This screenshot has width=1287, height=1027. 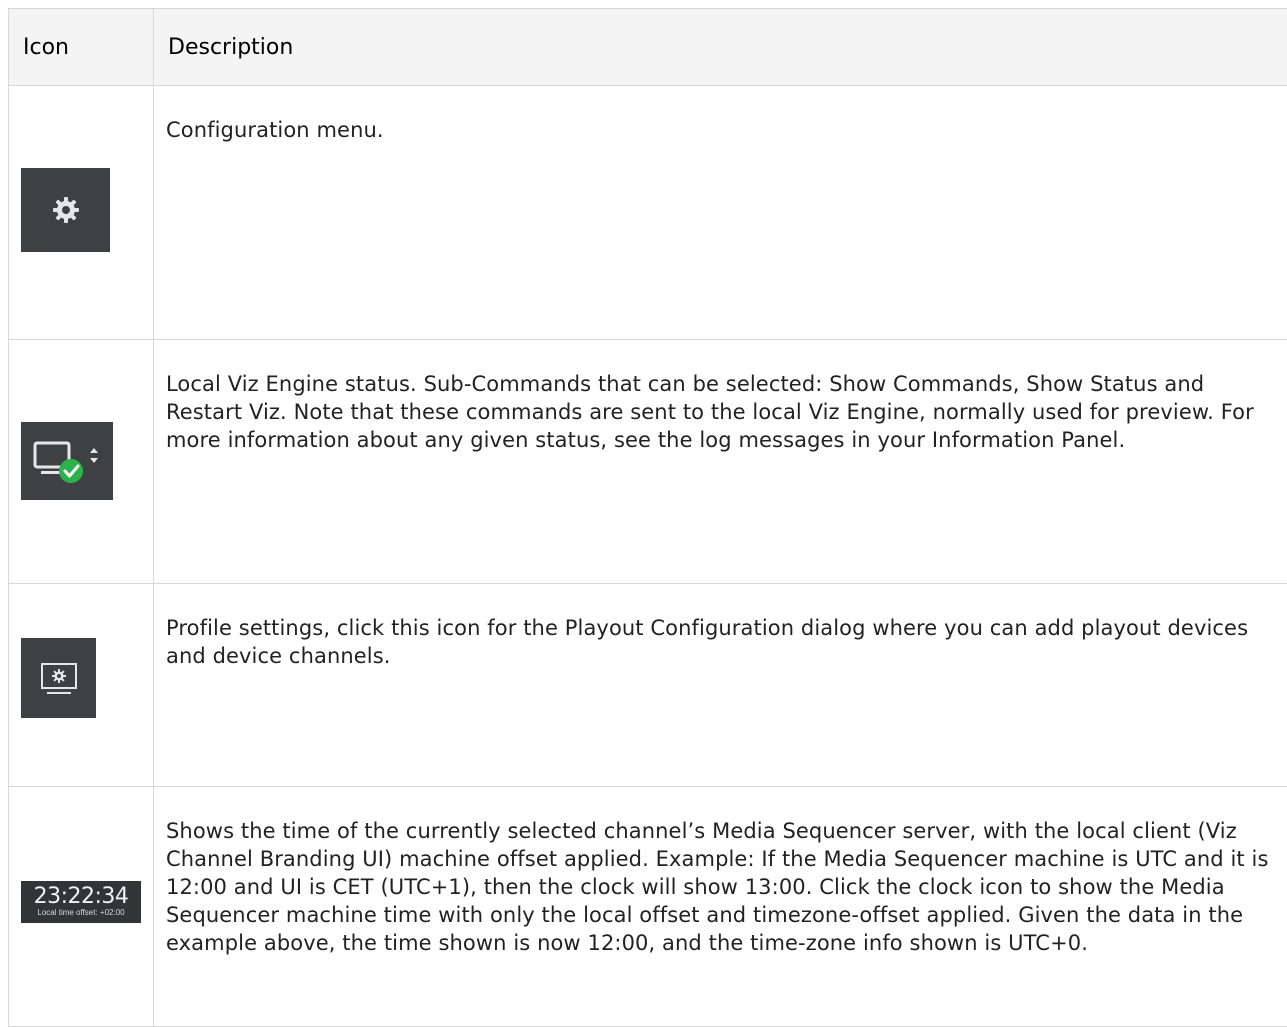 I want to click on clock-icon: 23:22:34 Local time offset: +02:00, so click(x=81, y=902).